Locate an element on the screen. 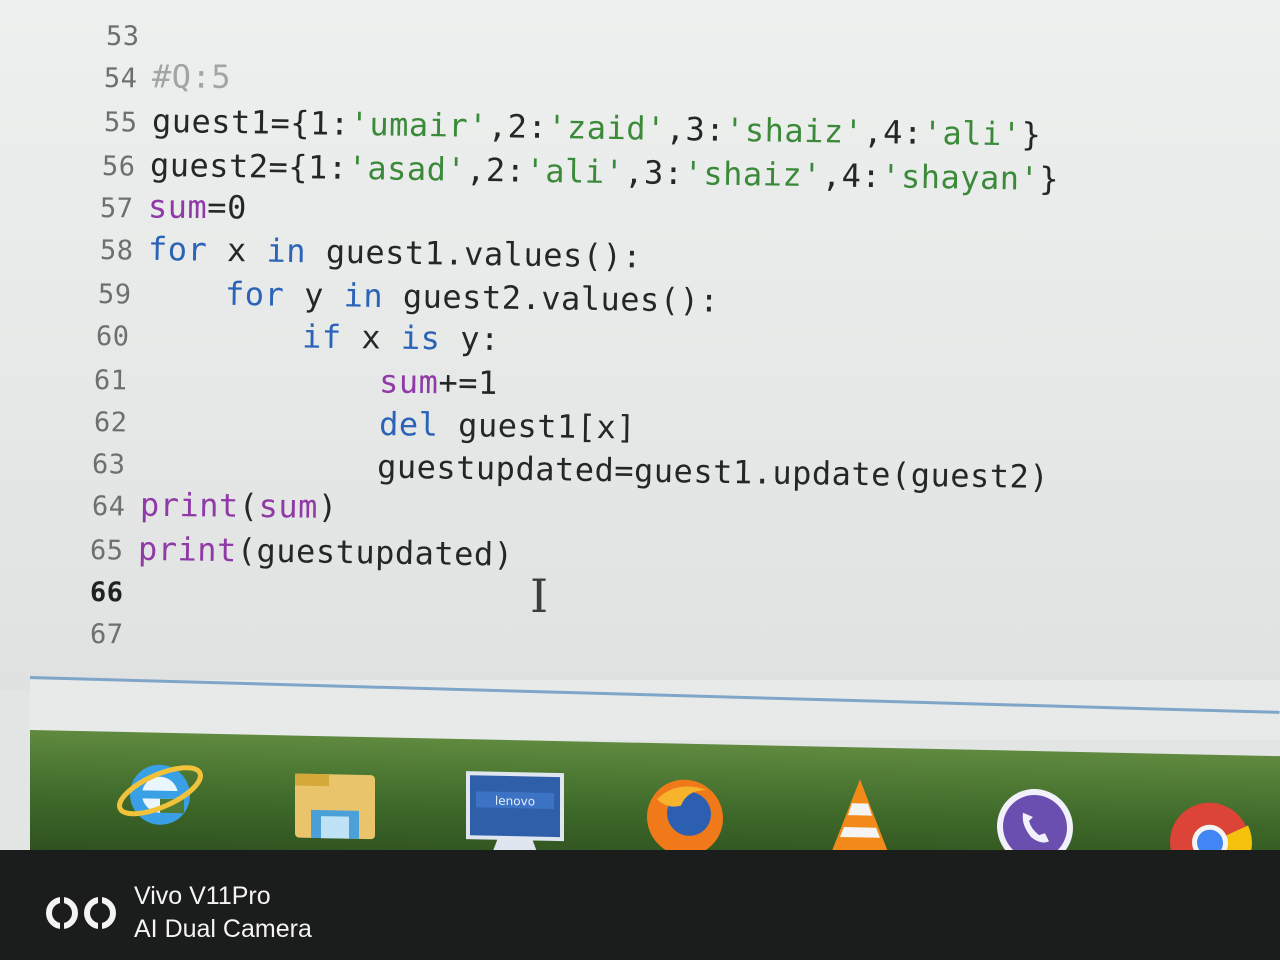 This screenshot has width=1280, height=960. chrome-icon is located at coordinates (1210, 821).